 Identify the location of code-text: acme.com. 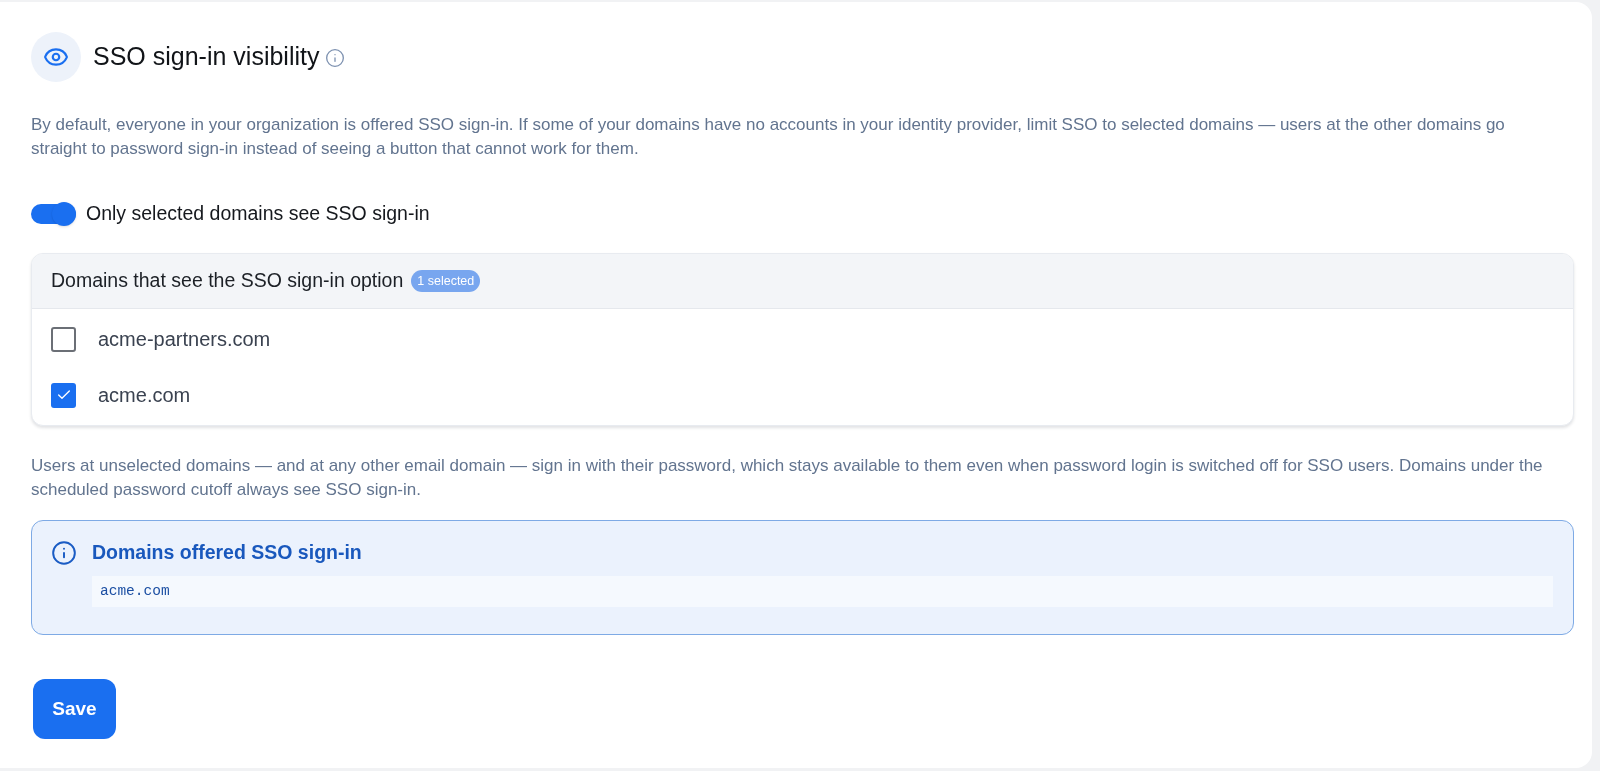
(135, 591).